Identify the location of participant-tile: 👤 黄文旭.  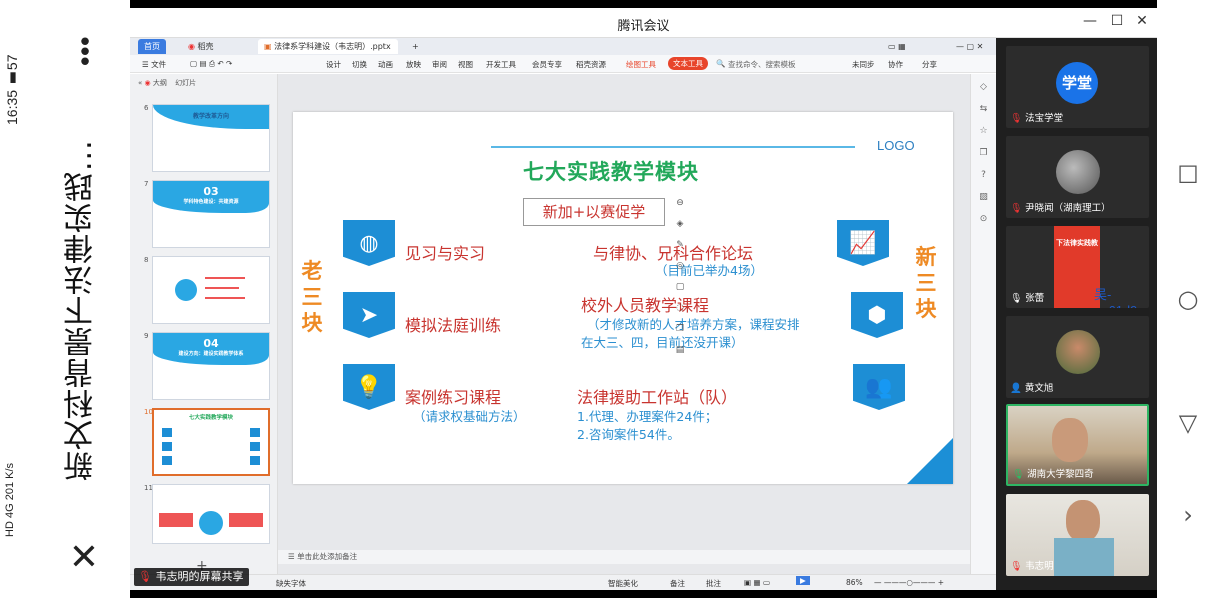
(1077, 357).